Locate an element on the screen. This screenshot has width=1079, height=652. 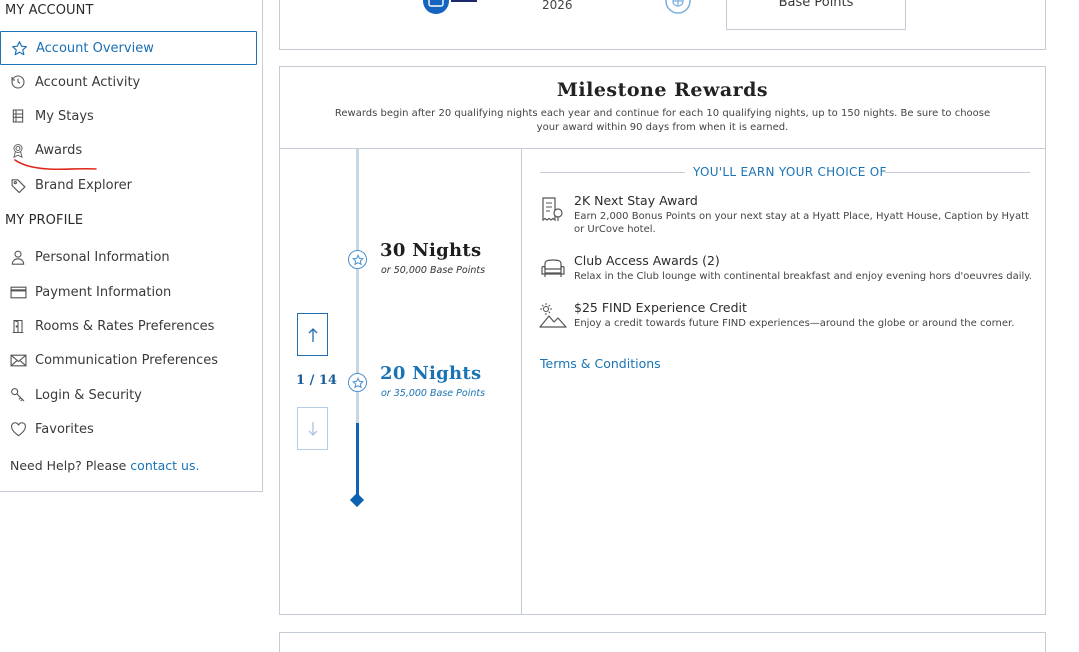
scroll-up-button is located at coordinates (312, 334).